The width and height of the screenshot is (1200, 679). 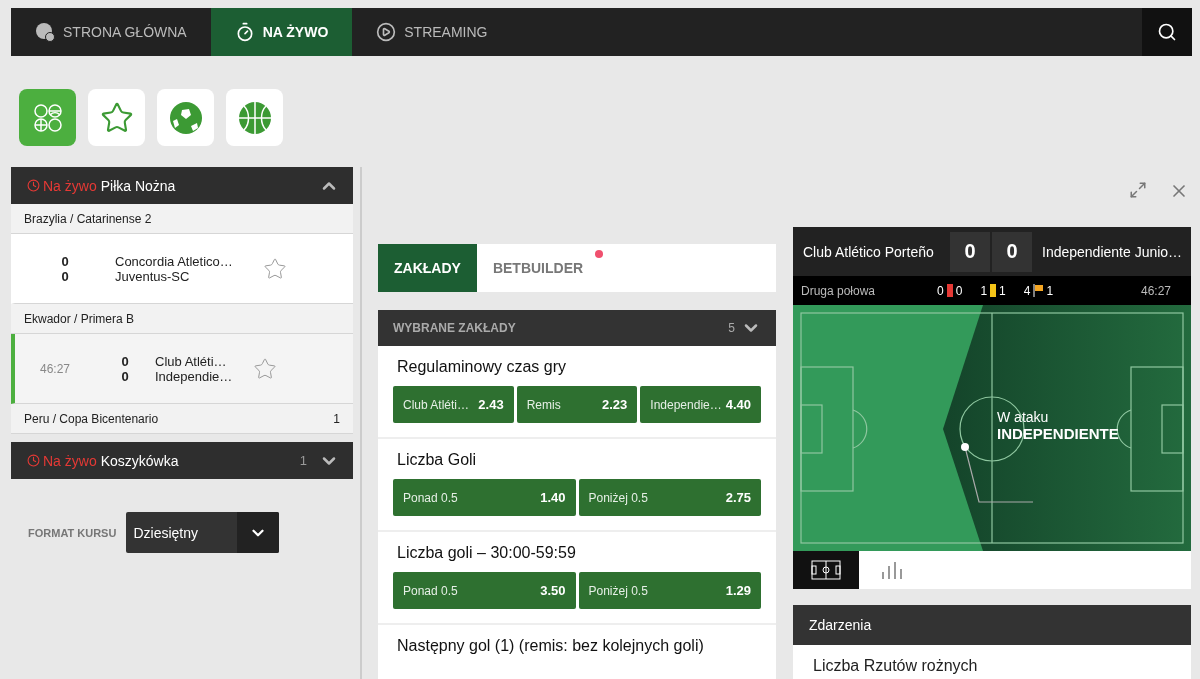 I want to click on search-icon, so click(x=1167, y=32).